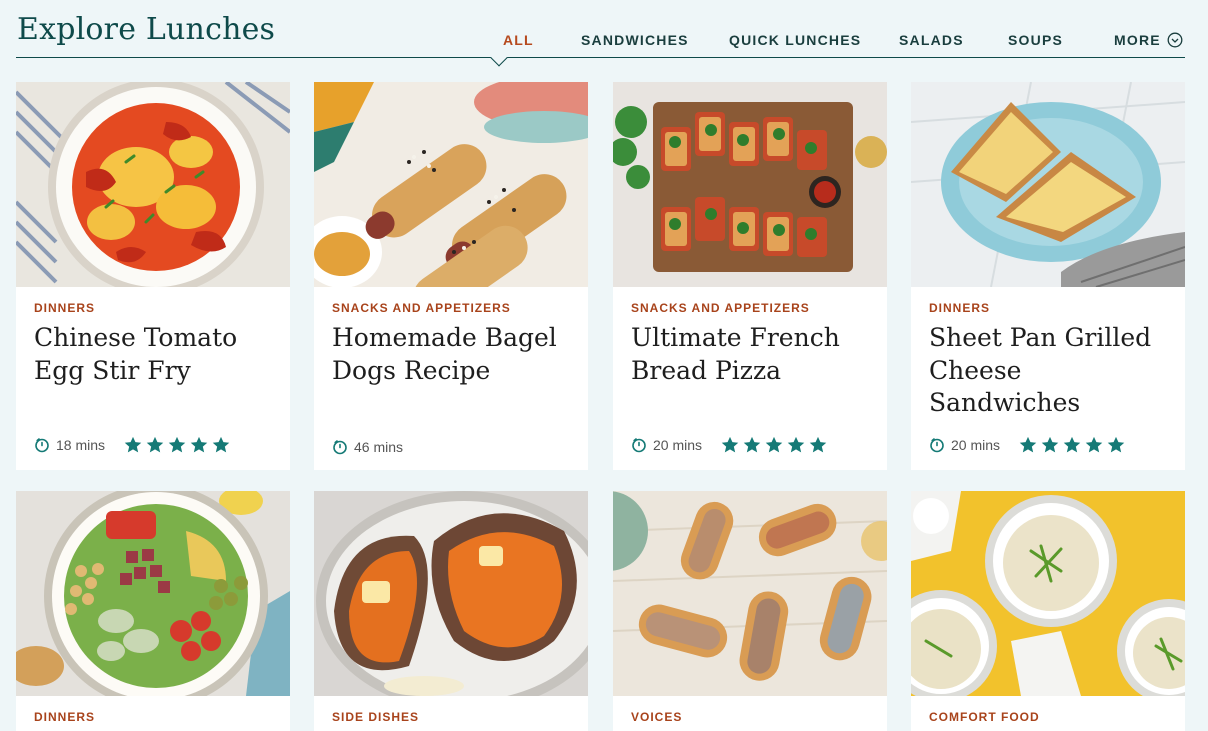 Image resolution: width=1208 pixels, height=731 pixels. Describe the element at coordinates (1035, 40) in the screenshot. I see `tab-soups: SOUPS` at that location.